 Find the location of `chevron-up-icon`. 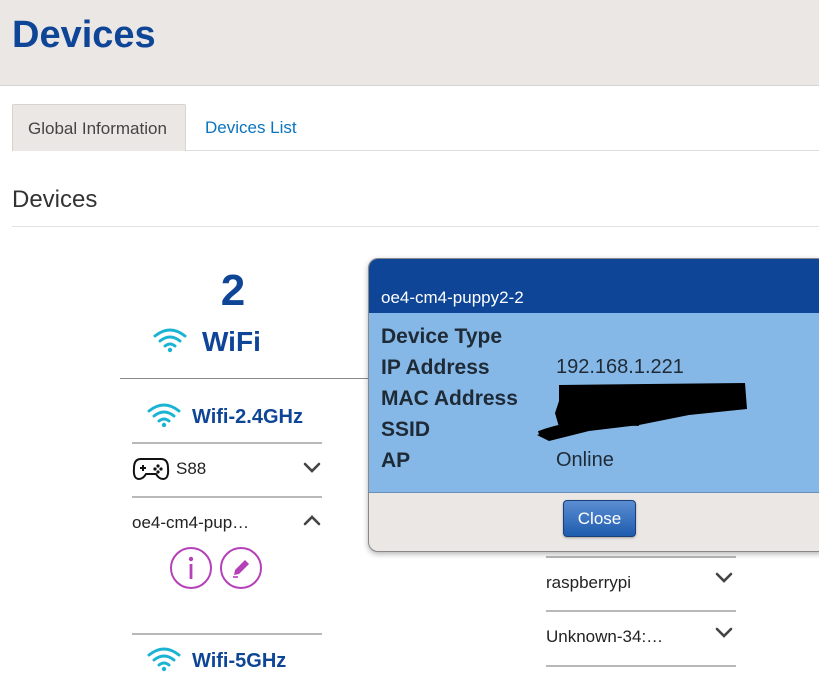

chevron-up-icon is located at coordinates (312, 520).